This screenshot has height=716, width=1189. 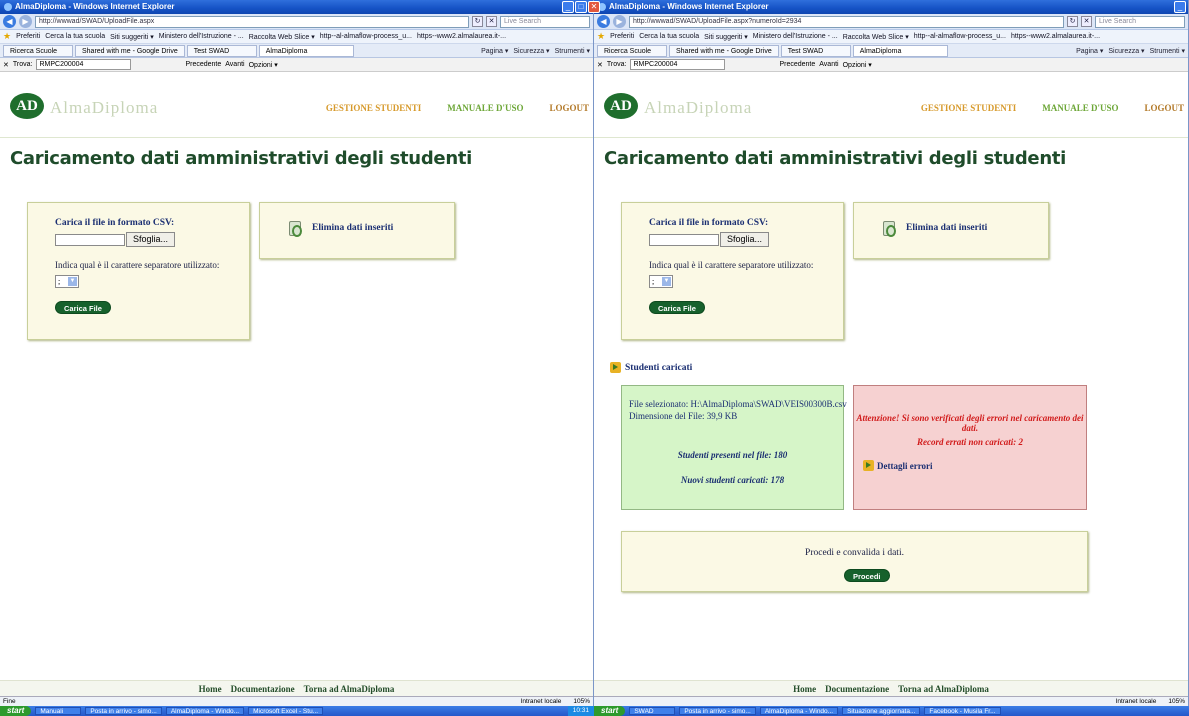 I want to click on url-field: http://wwwad/SWAD/UploadFile.aspx, so click(x=252, y=21).